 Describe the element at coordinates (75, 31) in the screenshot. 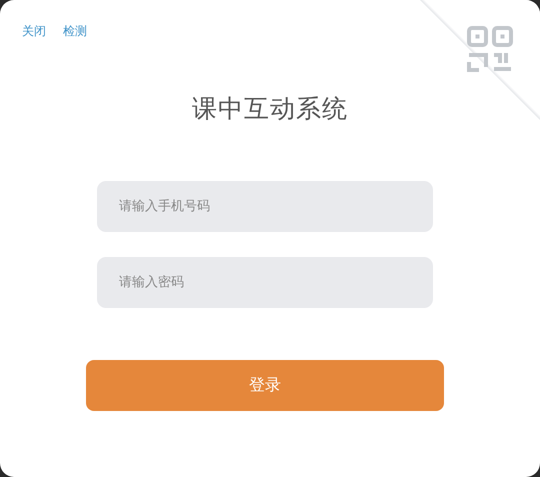

I see `top-link: 检测` at that location.